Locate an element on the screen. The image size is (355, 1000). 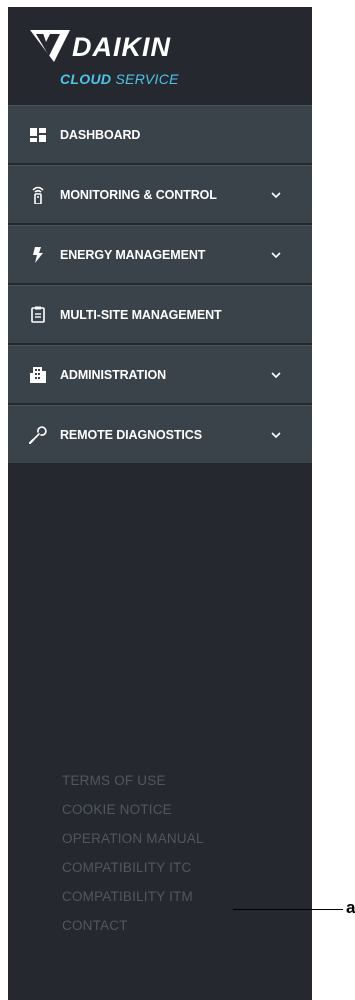
menu-item-energy-management: ENERGY MANAGEMENT is located at coordinates (160, 254).